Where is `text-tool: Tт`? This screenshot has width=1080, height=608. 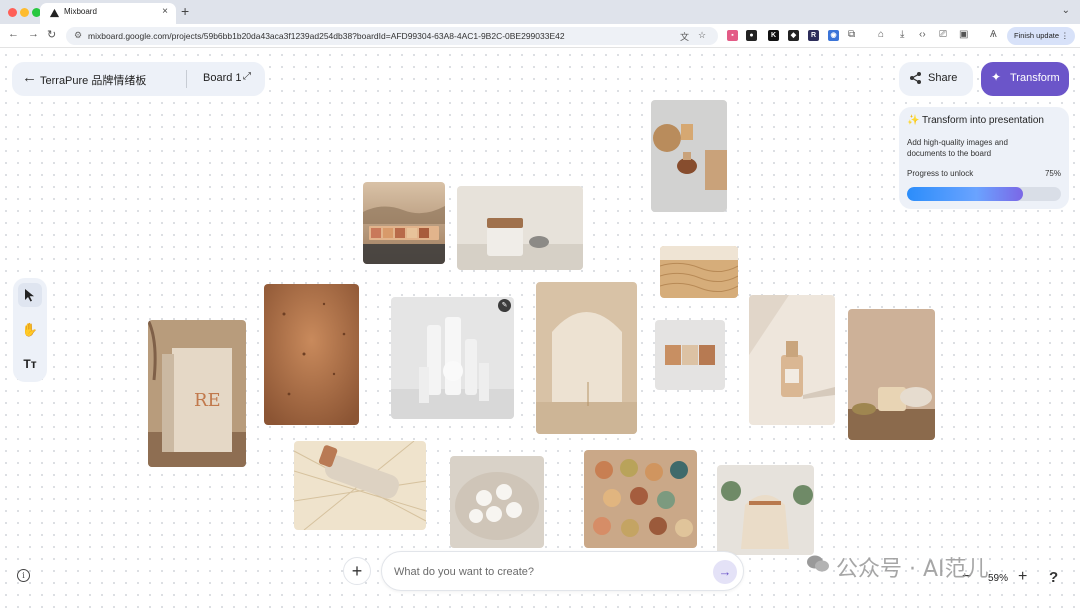 text-tool: Tт is located at coordinates (30, 364).